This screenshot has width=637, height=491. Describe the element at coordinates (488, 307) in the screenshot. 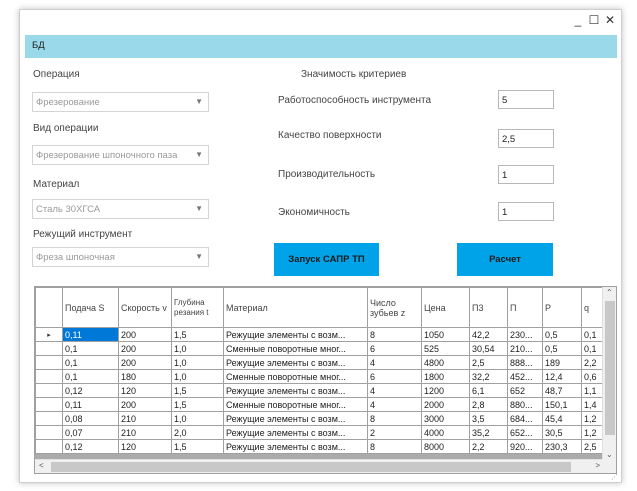

I see `column-header: П3` at that location.